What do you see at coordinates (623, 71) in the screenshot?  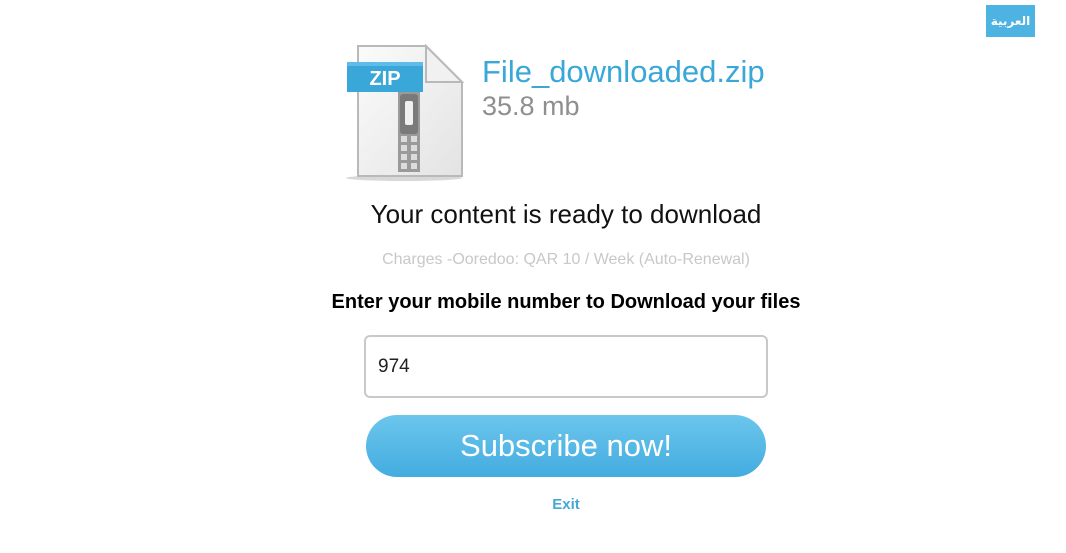 I see `file-name: File_downloaded.zip` at bounding box center [623, 71].